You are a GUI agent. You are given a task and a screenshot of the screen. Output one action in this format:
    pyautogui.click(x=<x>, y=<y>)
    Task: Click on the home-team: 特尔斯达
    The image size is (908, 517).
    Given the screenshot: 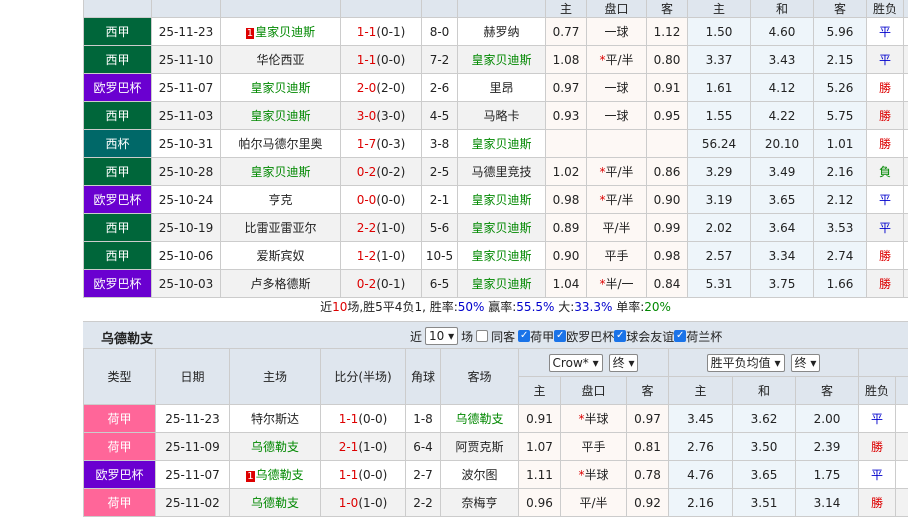 What is the action you would take?
    pyautogui.click(x=275, y=419)
    